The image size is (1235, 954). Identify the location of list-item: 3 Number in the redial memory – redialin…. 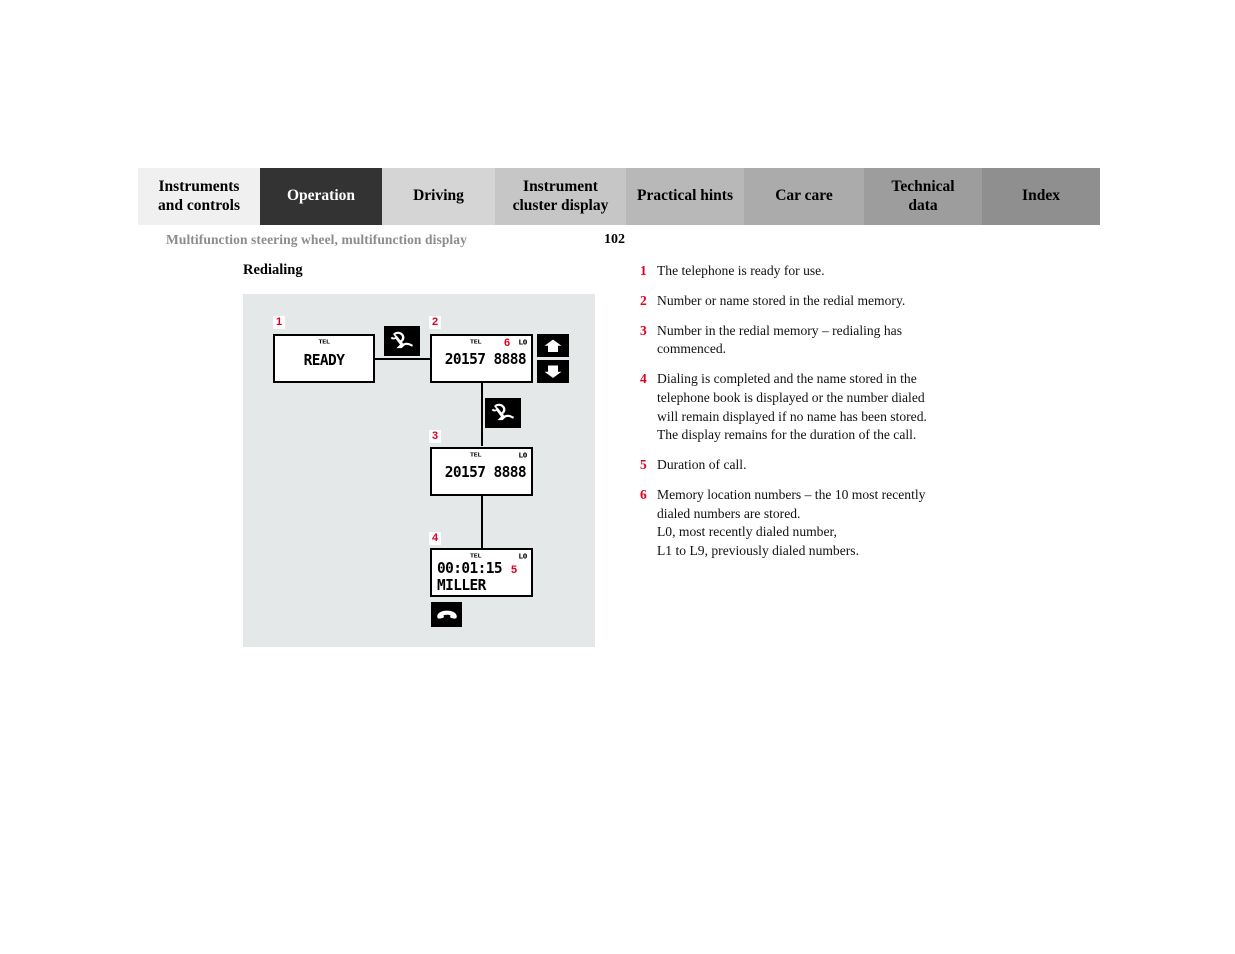
(820, 341).